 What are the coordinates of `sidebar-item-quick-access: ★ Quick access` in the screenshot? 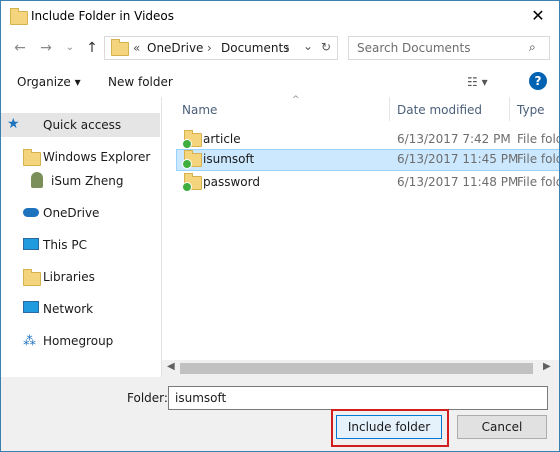 It's located at (80, 125).